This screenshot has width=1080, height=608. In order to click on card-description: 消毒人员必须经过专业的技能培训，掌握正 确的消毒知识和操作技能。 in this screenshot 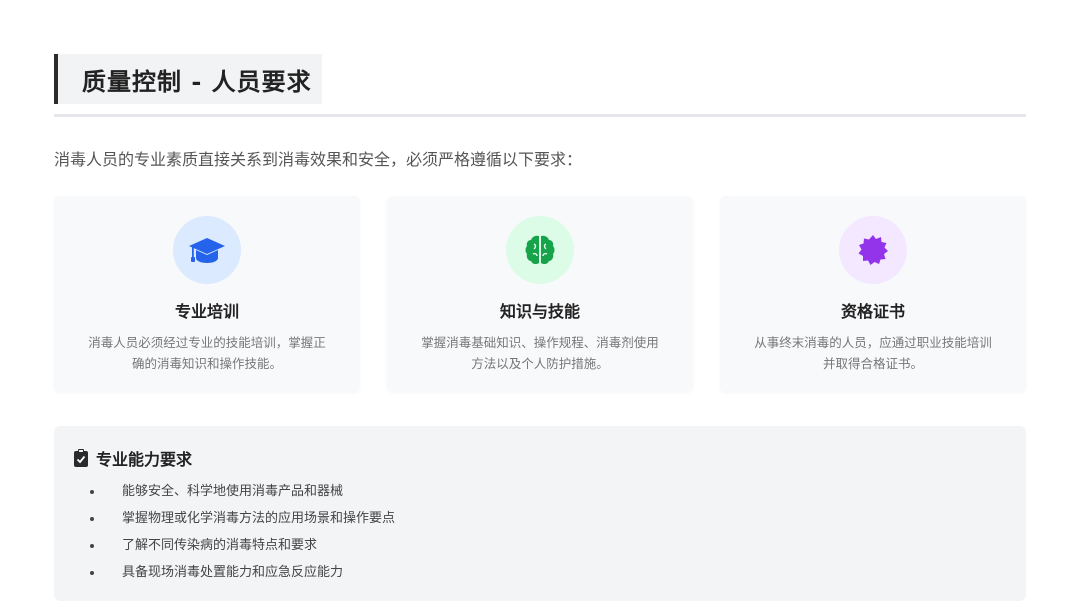, I will do `click(207, 353)`.